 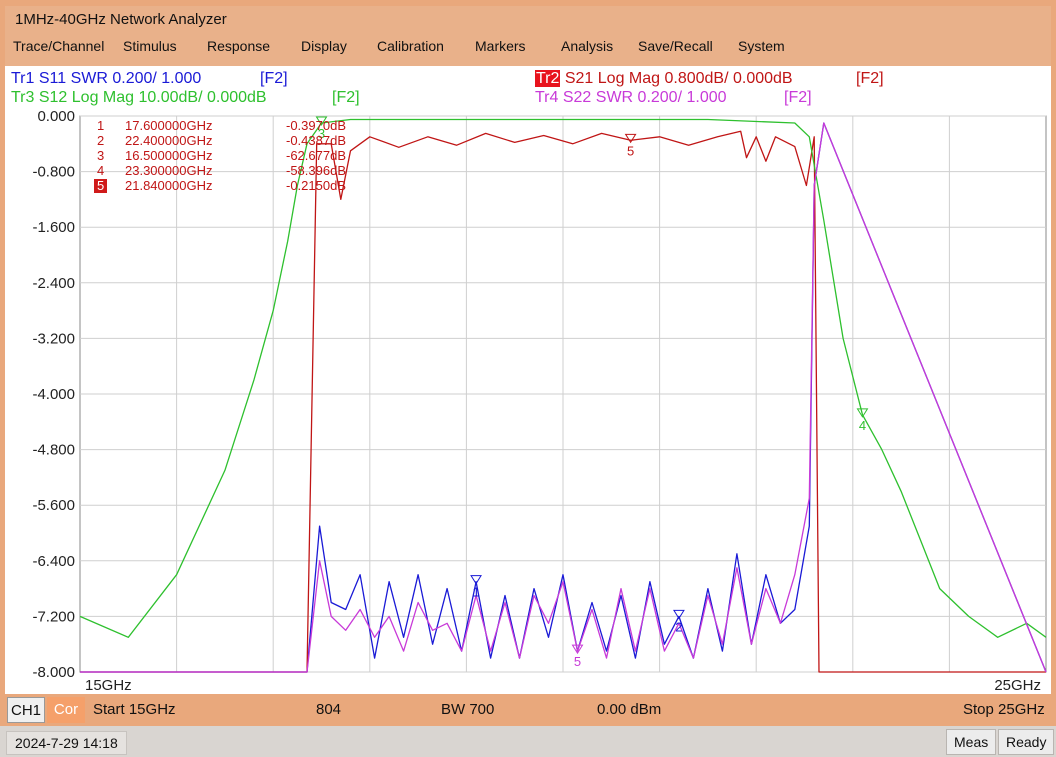 What do you see at coordinates (121, 19) in the screenshot?
I see `window-title: 1MHz-40GHz Network Analyzer` at bounding box center [121, 19].